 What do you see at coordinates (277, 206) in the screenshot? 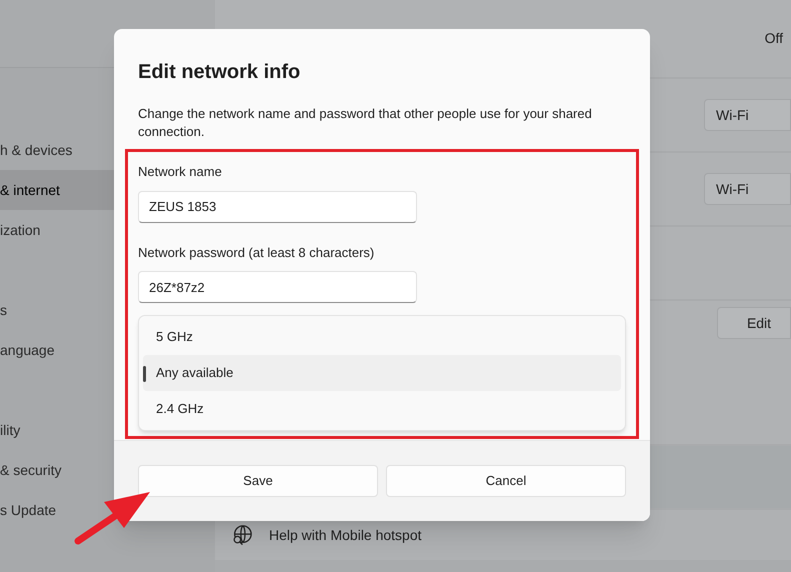
I see `text-field: ZEUS 1853` at bounding box center [277, 206].